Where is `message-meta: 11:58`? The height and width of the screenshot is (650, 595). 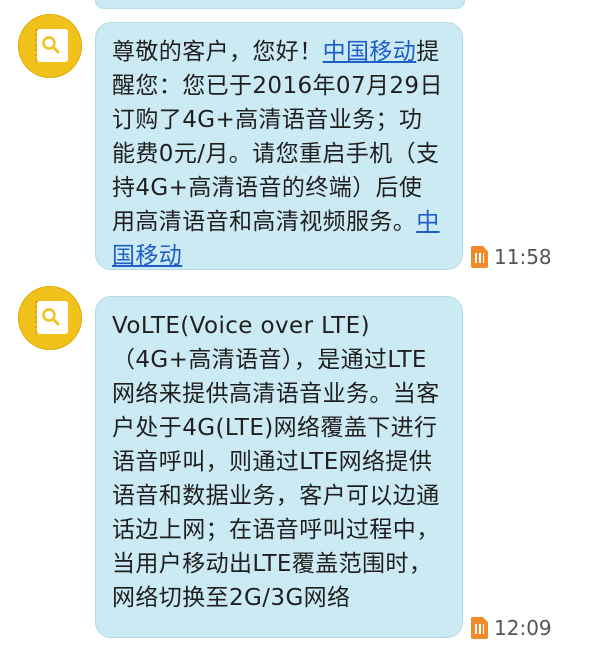 message-meta: 11:58 is located at coordinates (511, 257).